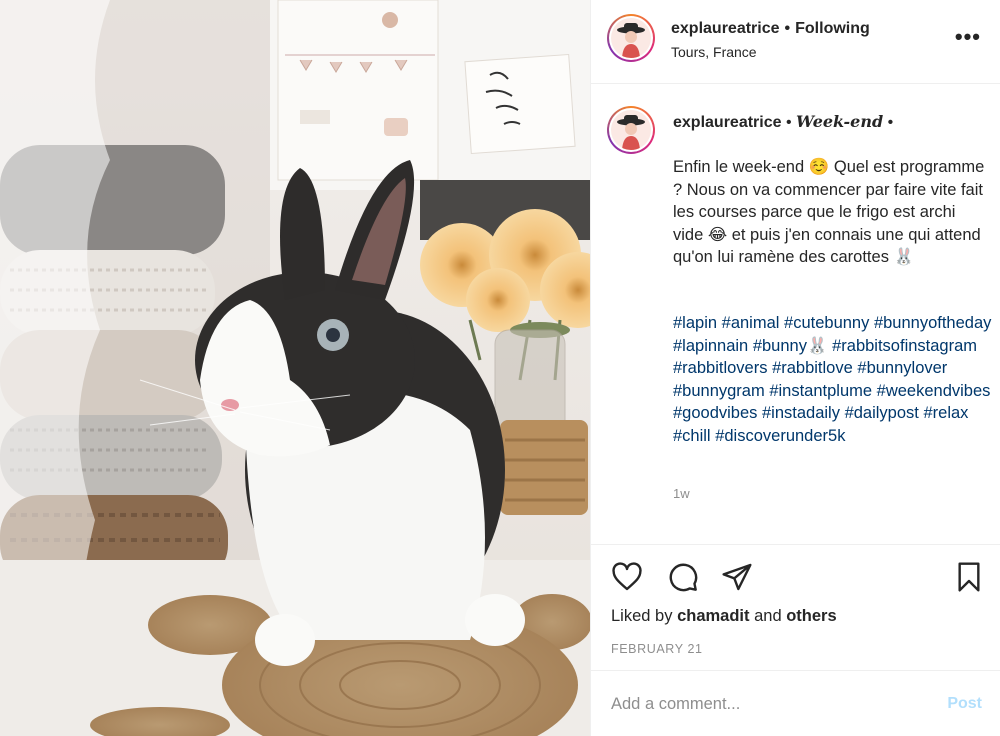 The height and width of the screenshot is (736, 1000). What do you see at coordinates (713, 616) in the screenshot?
I see `liked-by-user: chamadit` at bounding box center [713, 616].